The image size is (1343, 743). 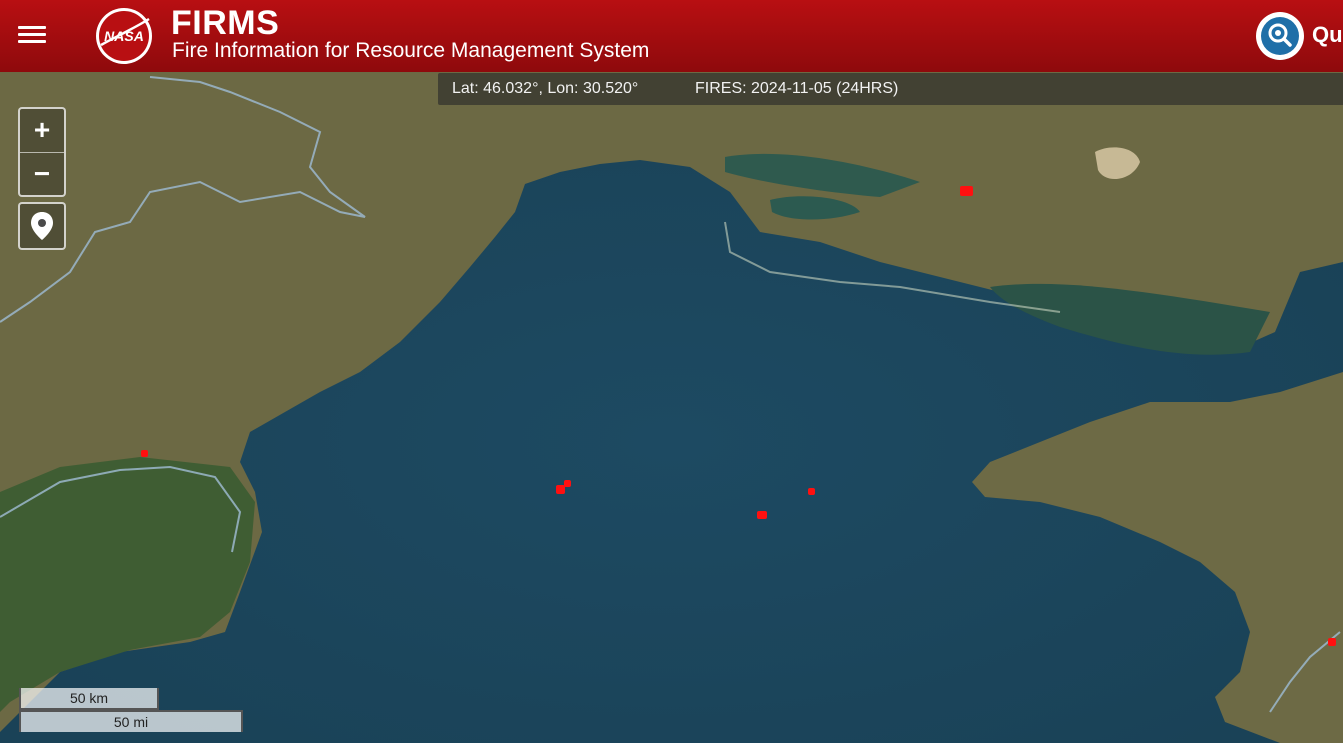 I want to click on zoom-out-button: −, so click(x=42, y=173).